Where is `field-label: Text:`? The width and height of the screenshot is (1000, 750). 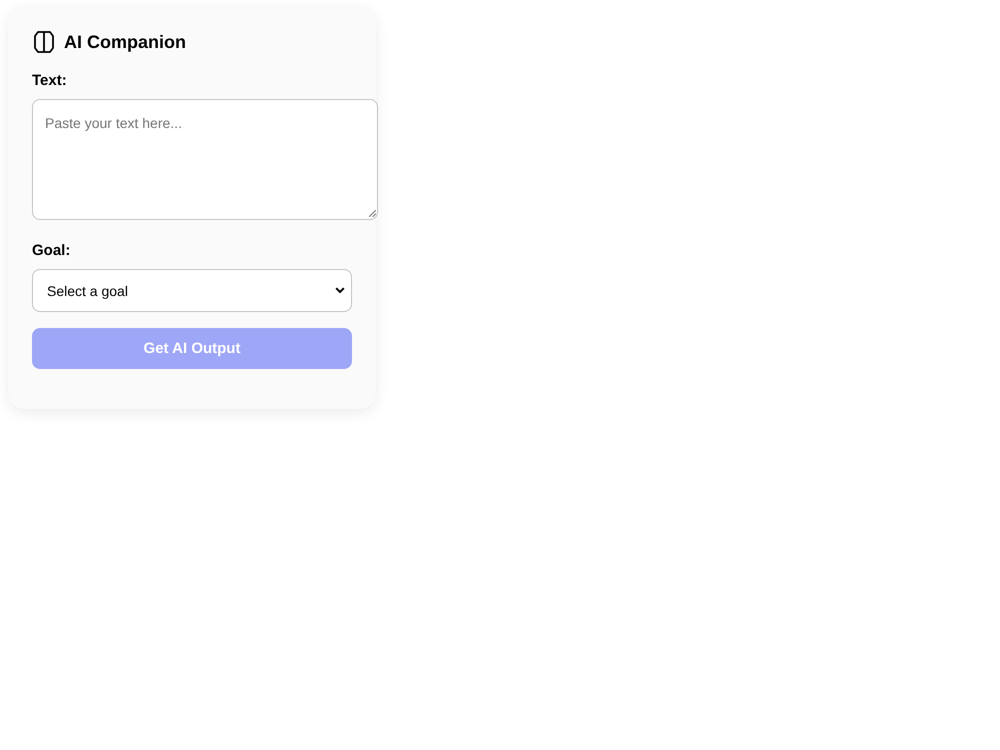 field-label: Text: is located at coordinates (49, 81).